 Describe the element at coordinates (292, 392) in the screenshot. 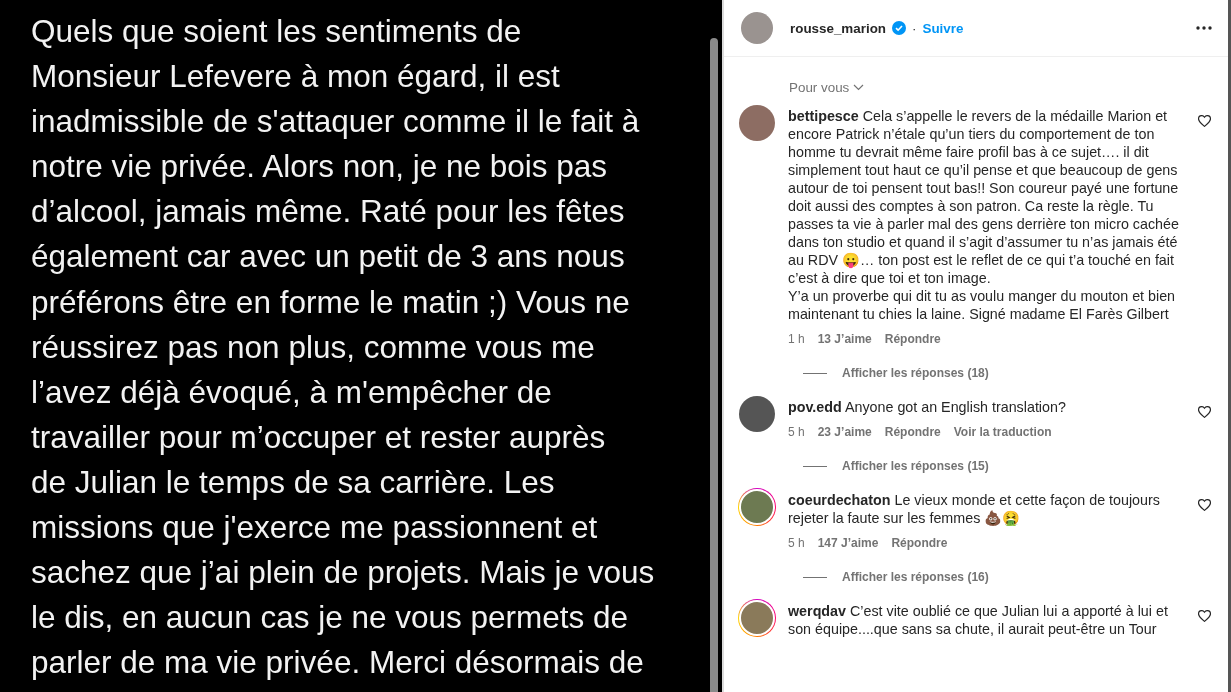

I see `post-text-line: l’avez déjà évoqué, à m'empêcher de` at that location.